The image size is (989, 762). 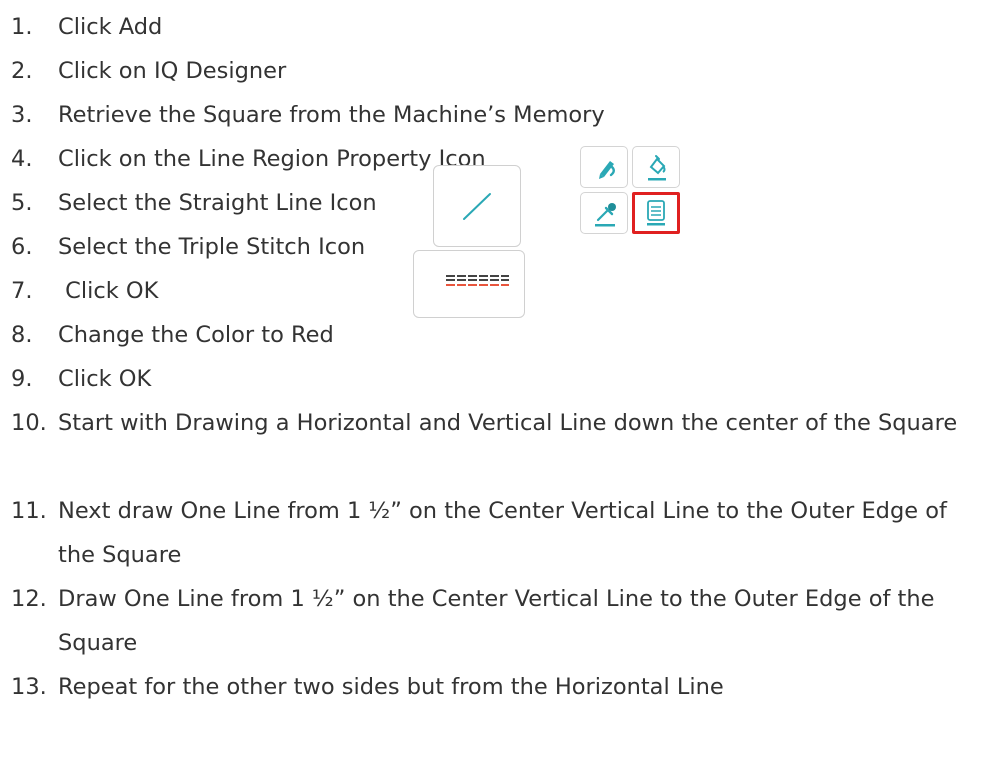 I want to click on step-8: 8. Change the Color to Red, so click(x=172, y=335).